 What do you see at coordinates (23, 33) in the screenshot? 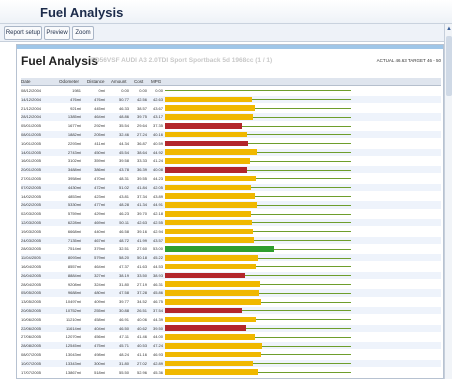
I see `tab-report-setup: Report setup` at bounding box center [23, 33].